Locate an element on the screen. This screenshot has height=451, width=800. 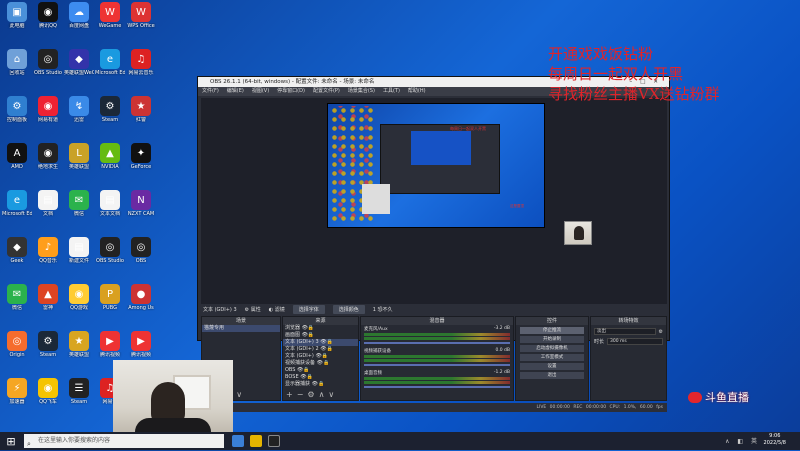
desktop-icon-label: 腾讯QQ is located at coordinates (48, 26).